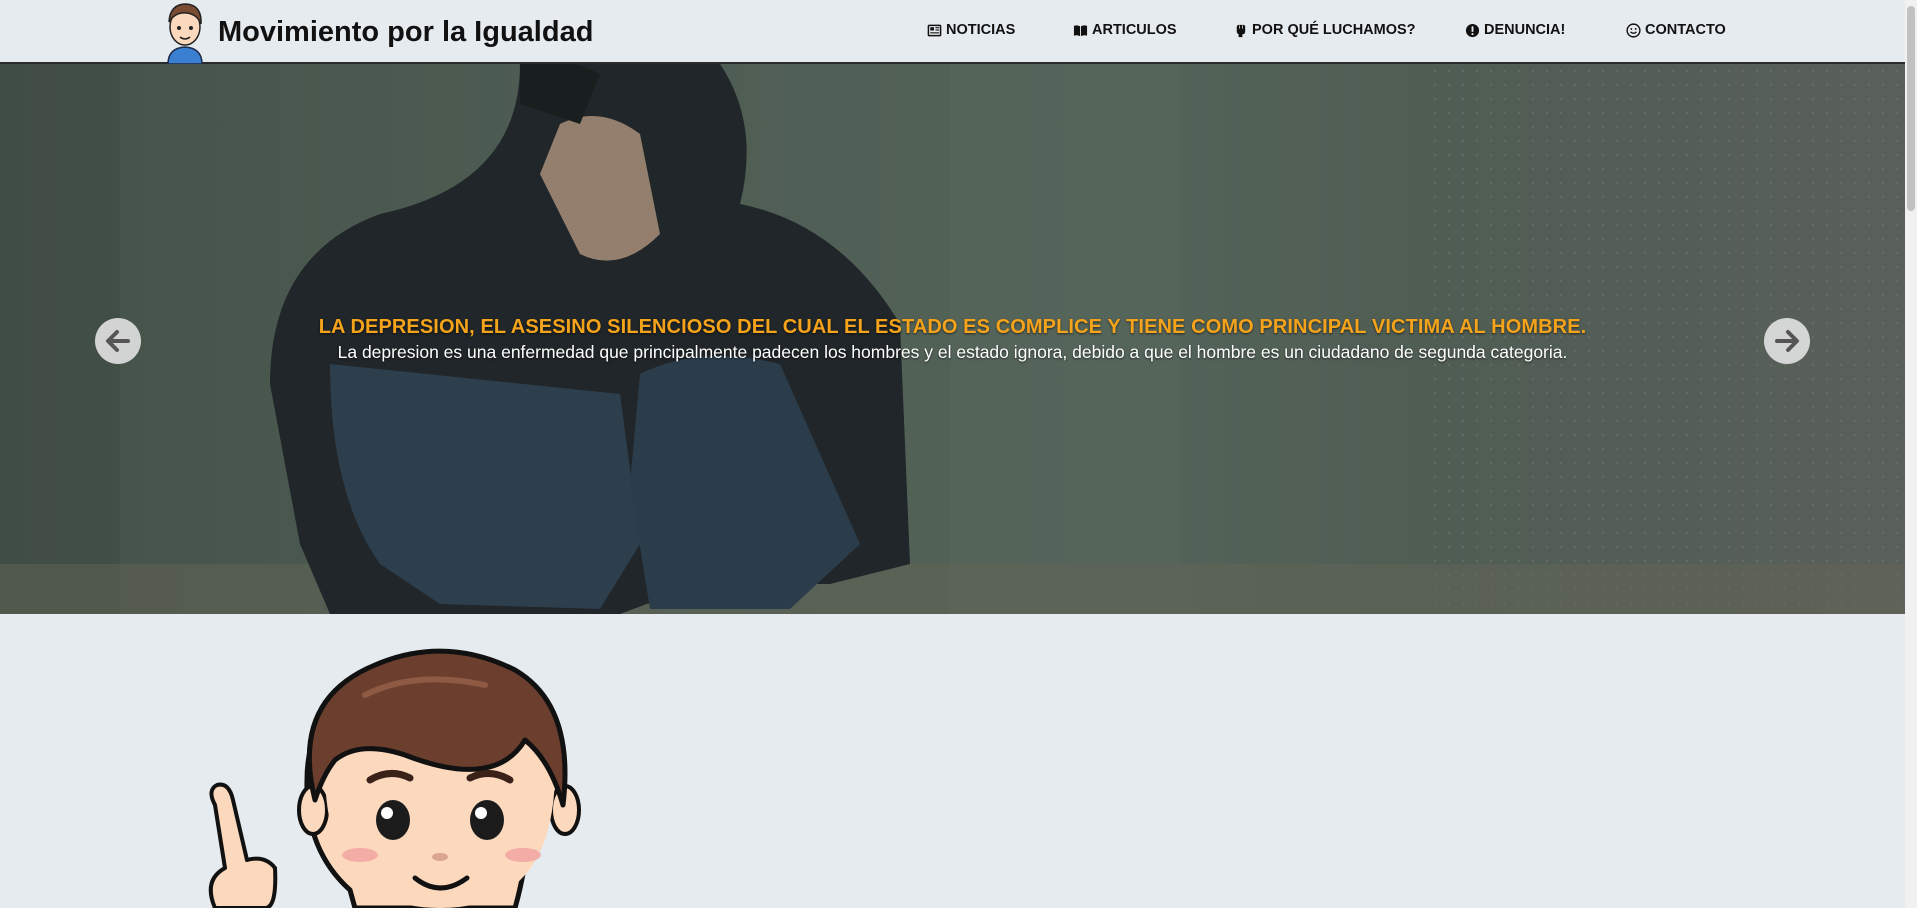 The width and height of the screenshot is (1917, 908). I want to click on scrollbar-thumb, so click(1911, 108).